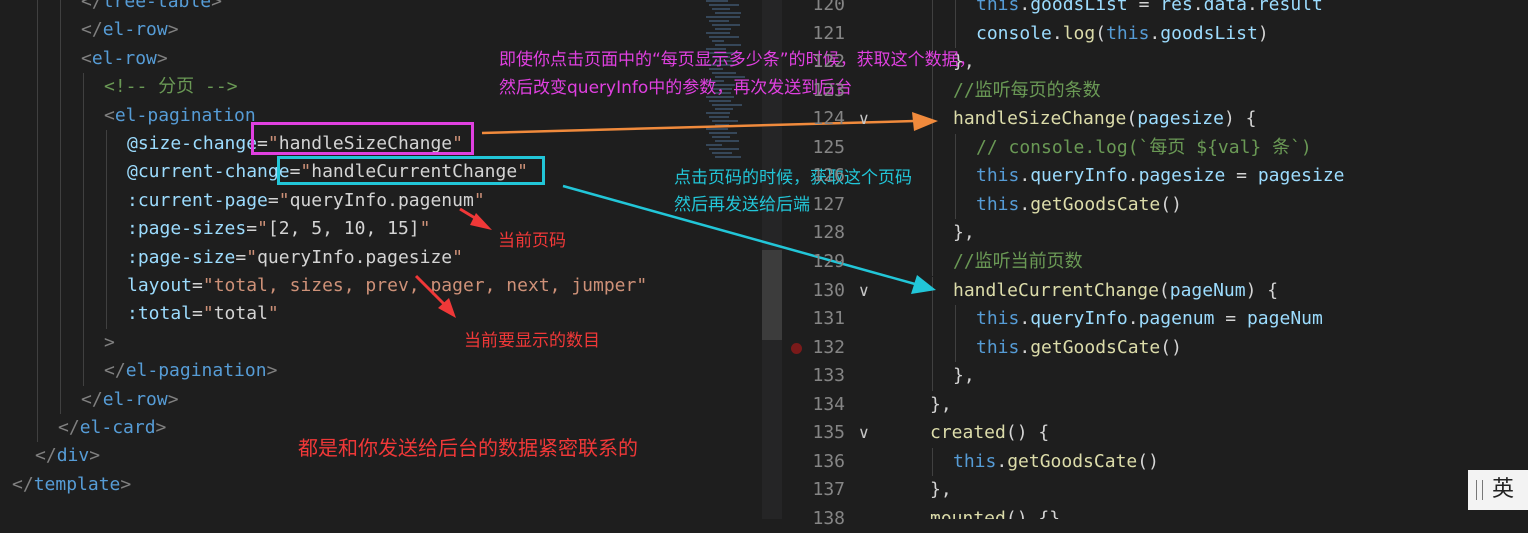  Describe the element at coordinates (1479, 490) in the screenshot. I see `ime-grip-icon` at that location.